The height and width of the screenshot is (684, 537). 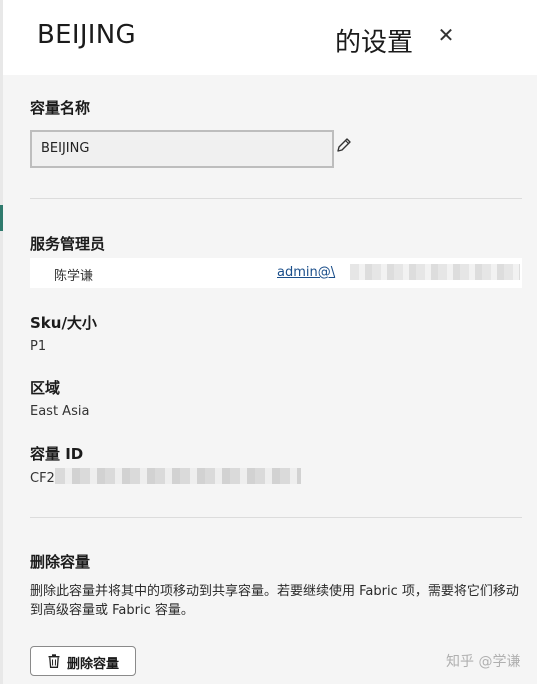 What do you see at coordinates (435, 272) in the screenshot?
I see `redacted-email` at bounding box center [435, 272].